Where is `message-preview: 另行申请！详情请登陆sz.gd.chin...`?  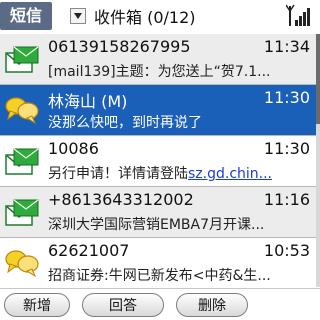
message-preview: 另行申请！详情请登陆sz.gd.chin... is located at coordinates (180, 173).